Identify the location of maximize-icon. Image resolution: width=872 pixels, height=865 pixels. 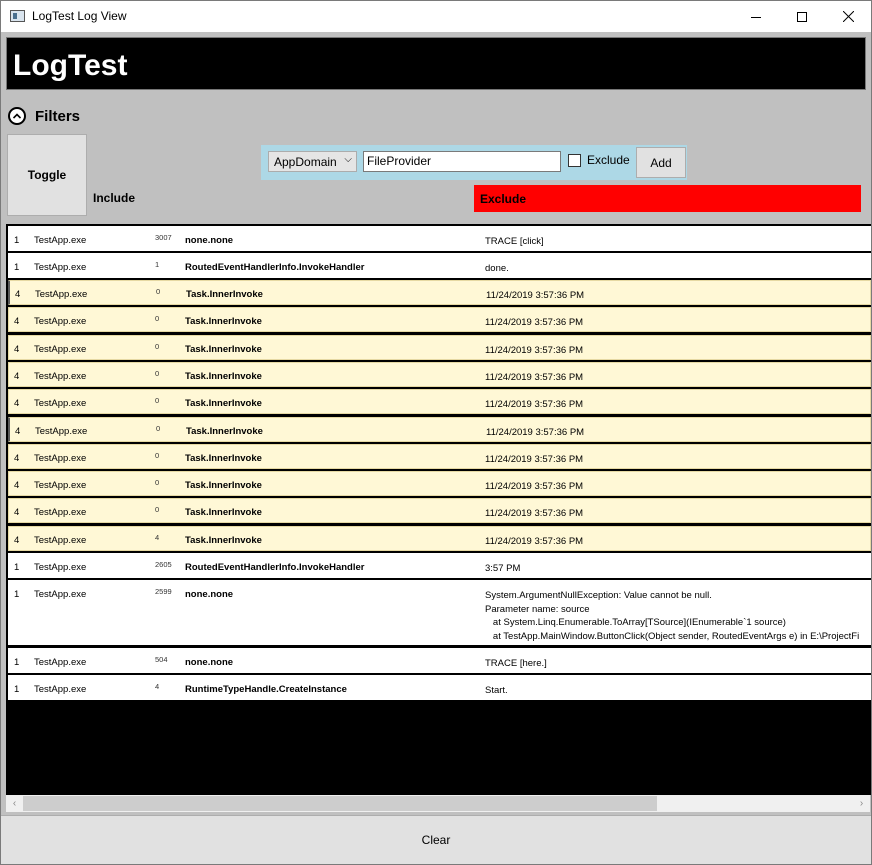
(802, 16).